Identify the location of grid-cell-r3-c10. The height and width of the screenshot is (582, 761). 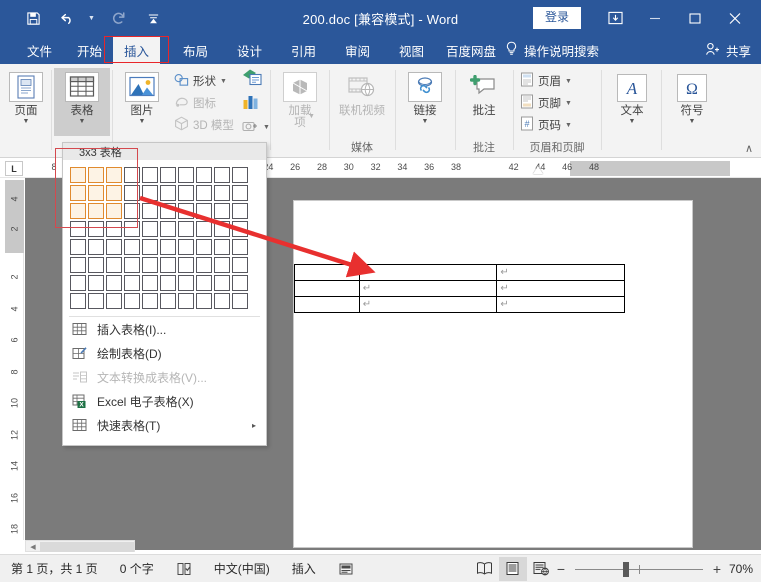
(240, 211).